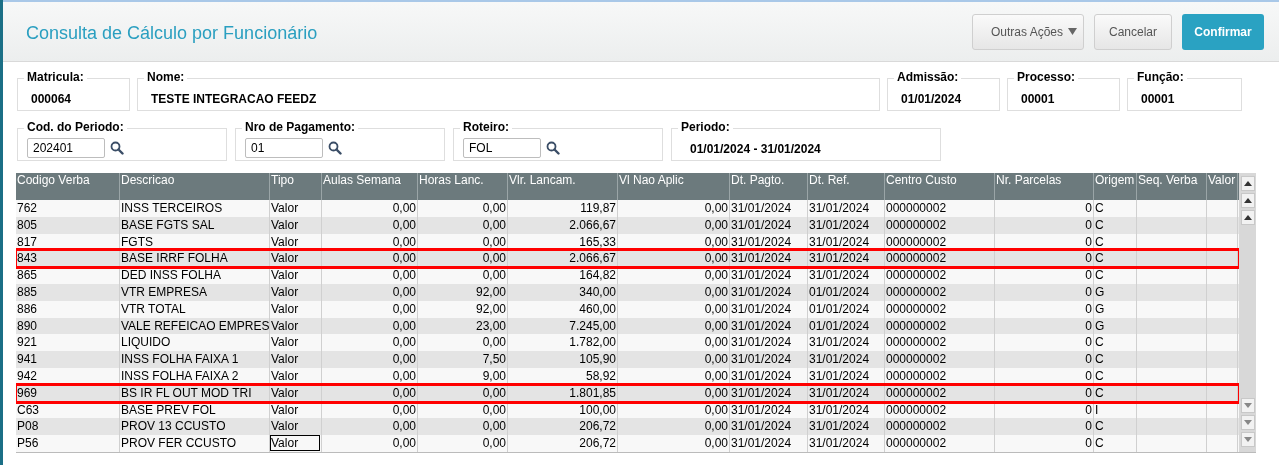 Image resolution: width=1279 pixels, height=465 pixels. What do you see at coordinates (1028, 31) in the screenshot?
I see `more-actions-button: Outras Ações` at bounding box center [1028, 31].